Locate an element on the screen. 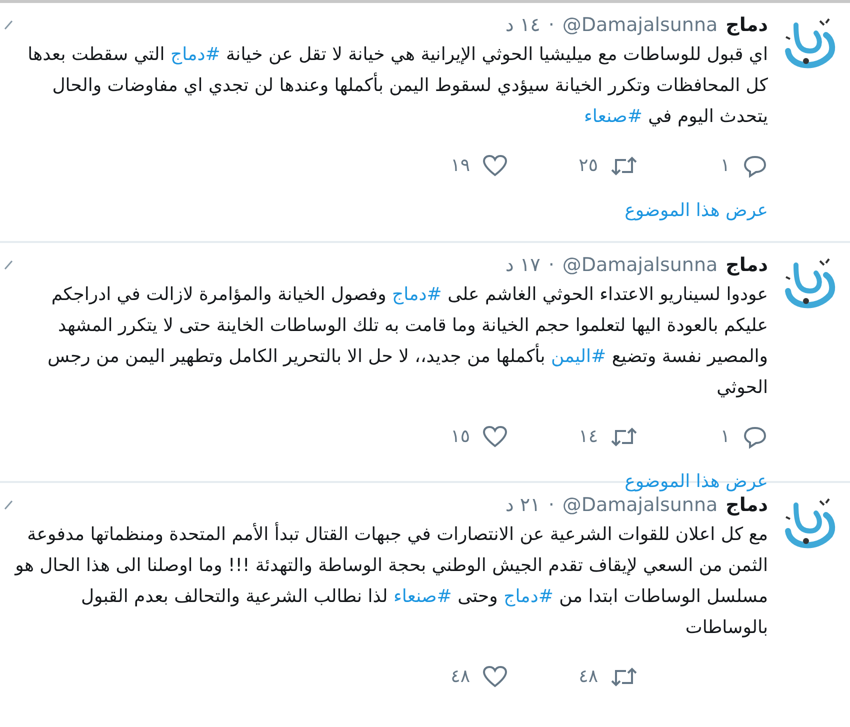 The height and width of the screenshot is (727, 850). action-count: ٢٥ is located at coordinates (588, 166).